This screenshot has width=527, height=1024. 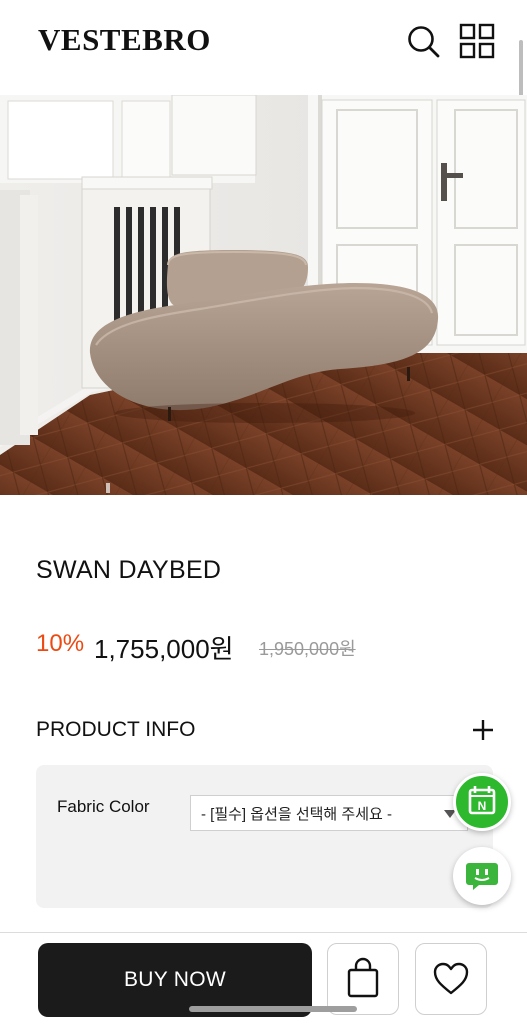 I want to click on plus-icon, so click(x=483, y=730).